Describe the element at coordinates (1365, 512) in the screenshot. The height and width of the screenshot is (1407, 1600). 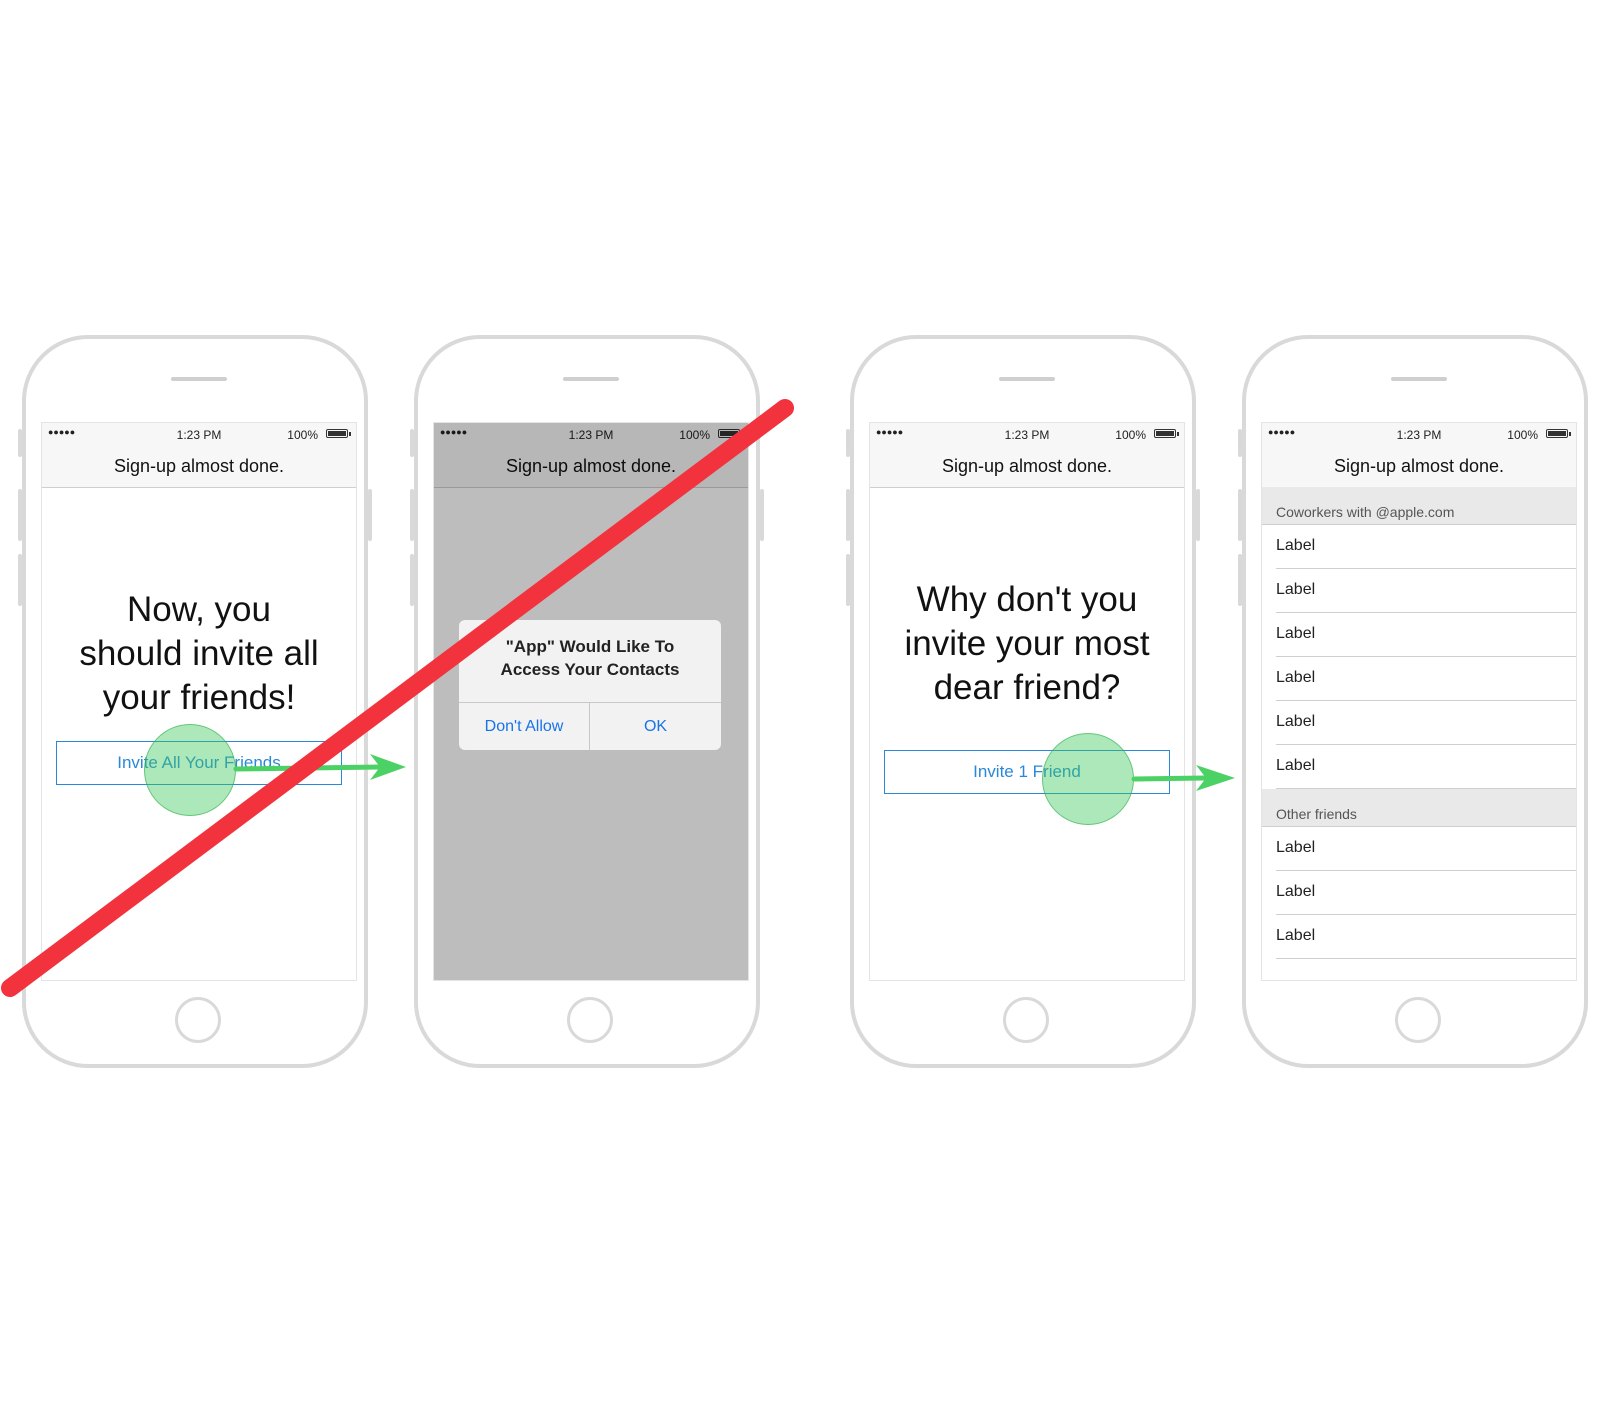
I see `section-header-label: Coworkers with @apple.com` at that location.